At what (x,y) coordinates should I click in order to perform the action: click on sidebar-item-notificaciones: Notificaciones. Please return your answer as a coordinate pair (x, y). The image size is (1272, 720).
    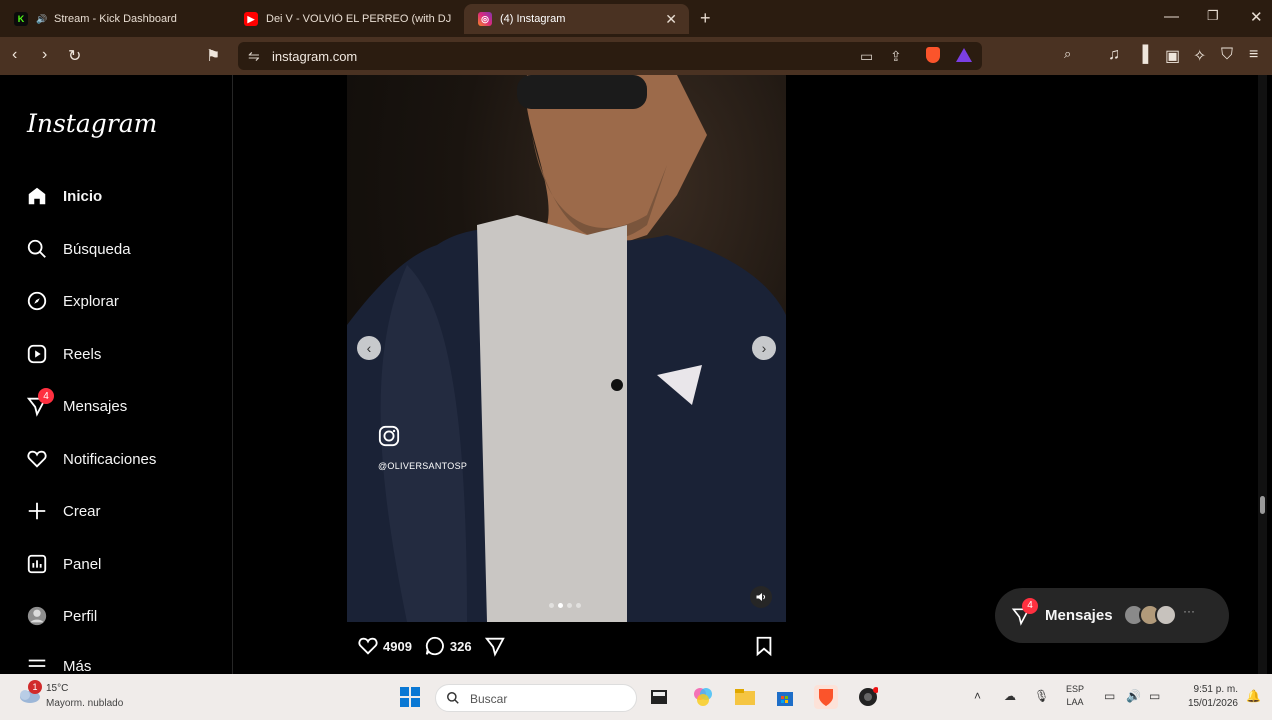
    Looking at the image, I should click on (90, 459).